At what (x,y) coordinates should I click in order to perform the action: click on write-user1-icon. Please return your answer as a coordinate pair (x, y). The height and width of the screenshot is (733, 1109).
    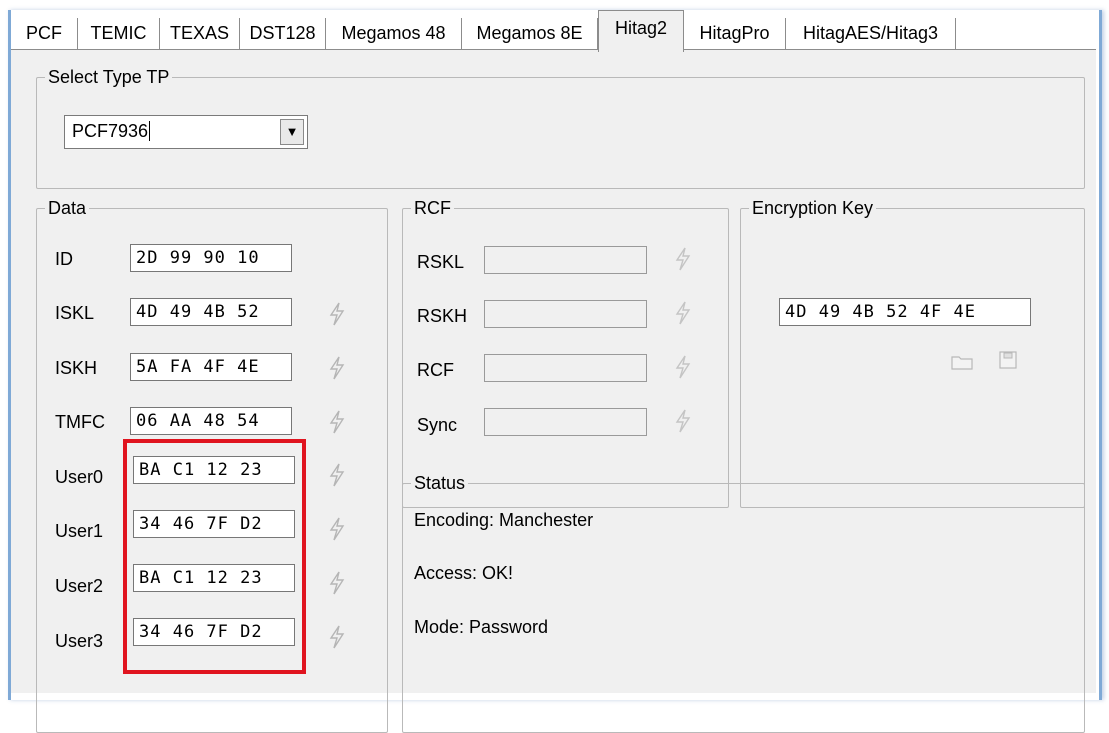
    Looking at the image, I should click on (337, 529).